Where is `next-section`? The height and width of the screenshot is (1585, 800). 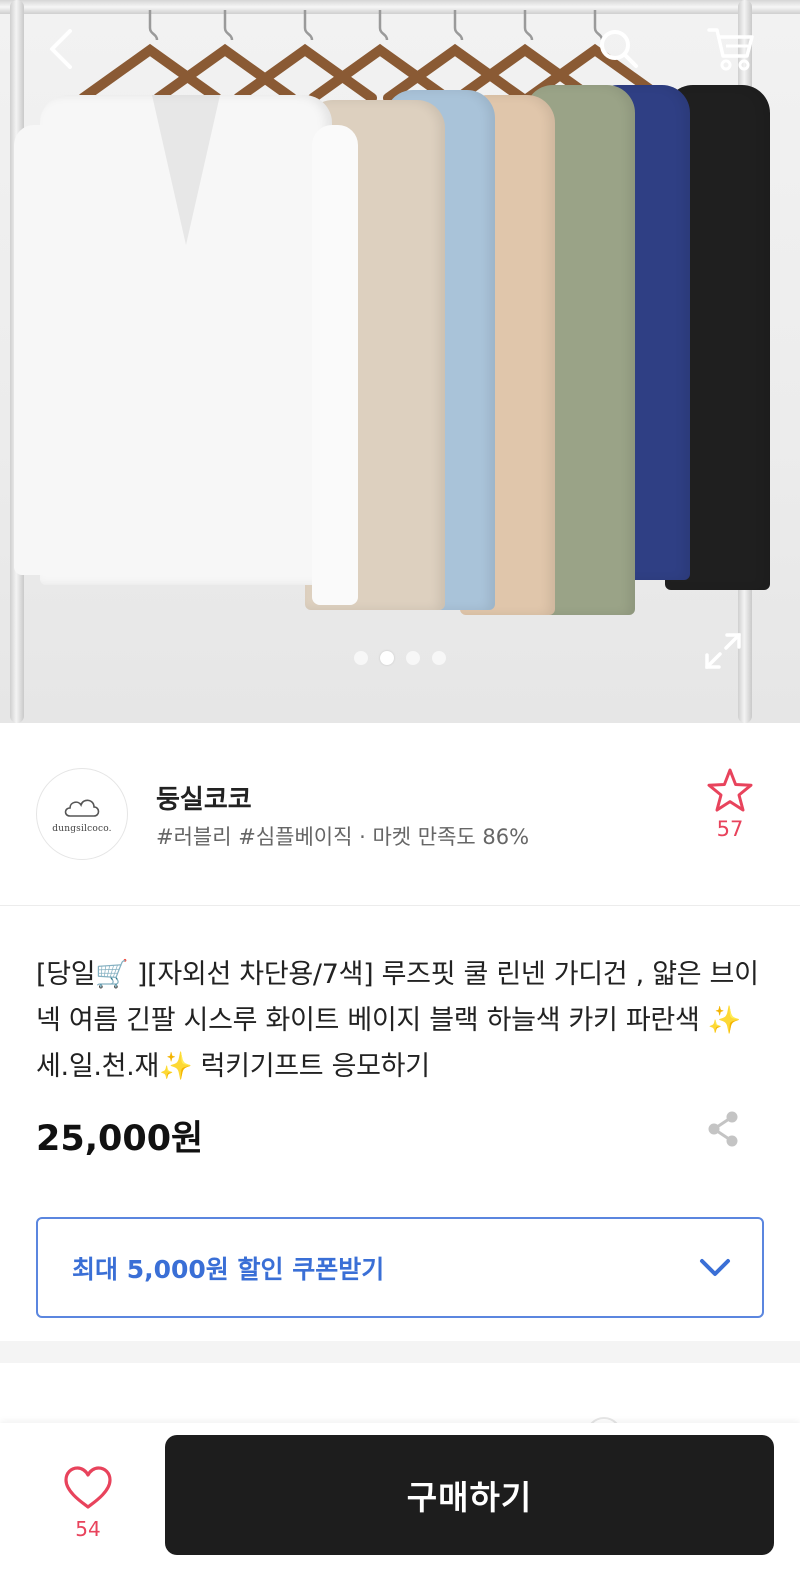 next-section is located at coordinates (400, 1408).